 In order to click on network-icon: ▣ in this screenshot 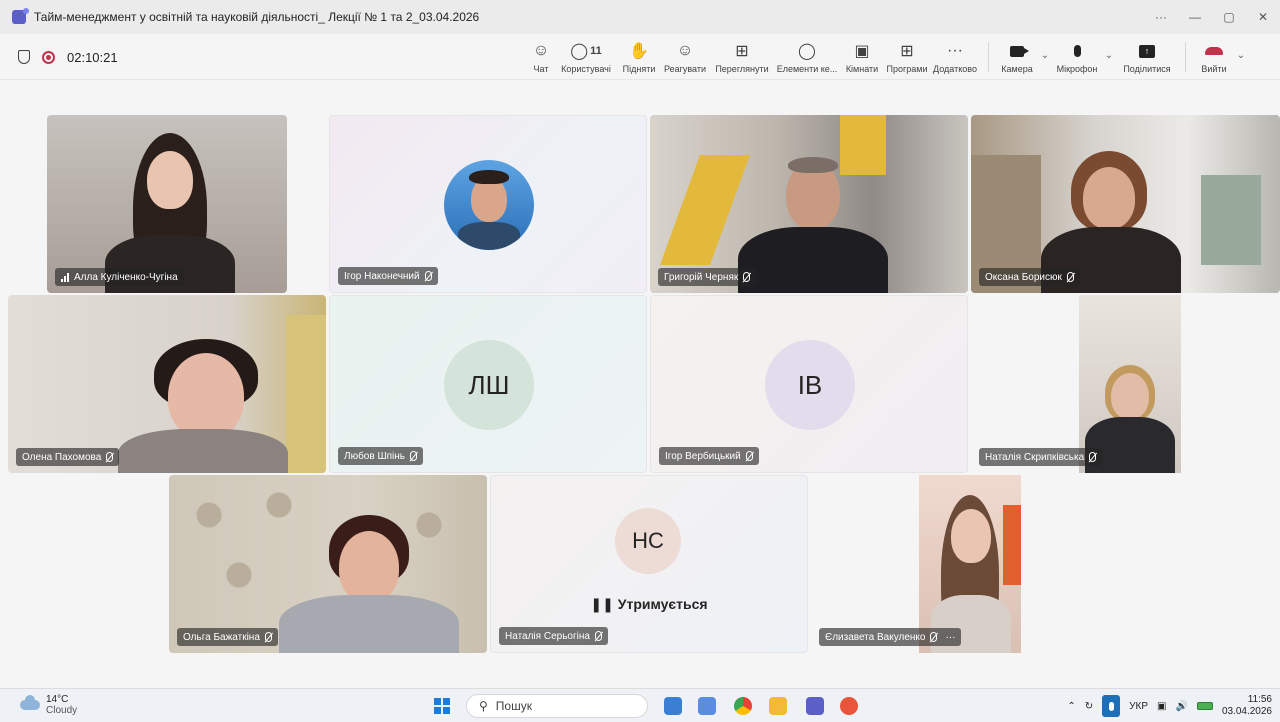, I will do `click(1161, 706)`.